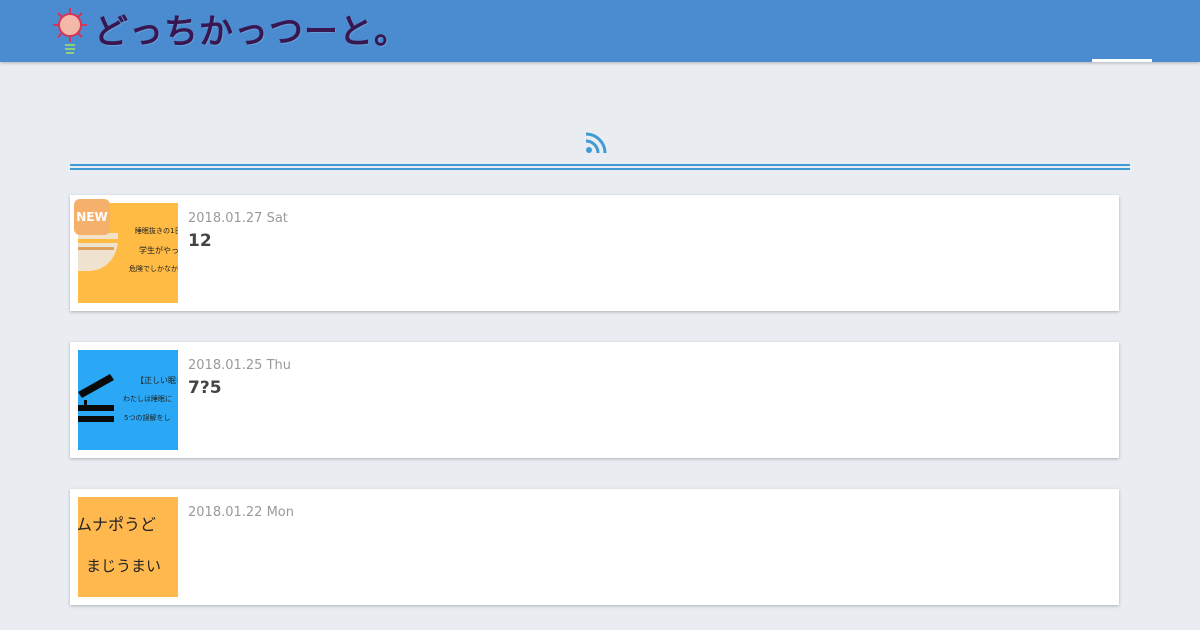 This screenshot has width=1200, height=630. What do you see at coordinates (600, 31) in the screenshot?
I see `site-header: どっちかっつーと。` at bounding box center [600, 31].